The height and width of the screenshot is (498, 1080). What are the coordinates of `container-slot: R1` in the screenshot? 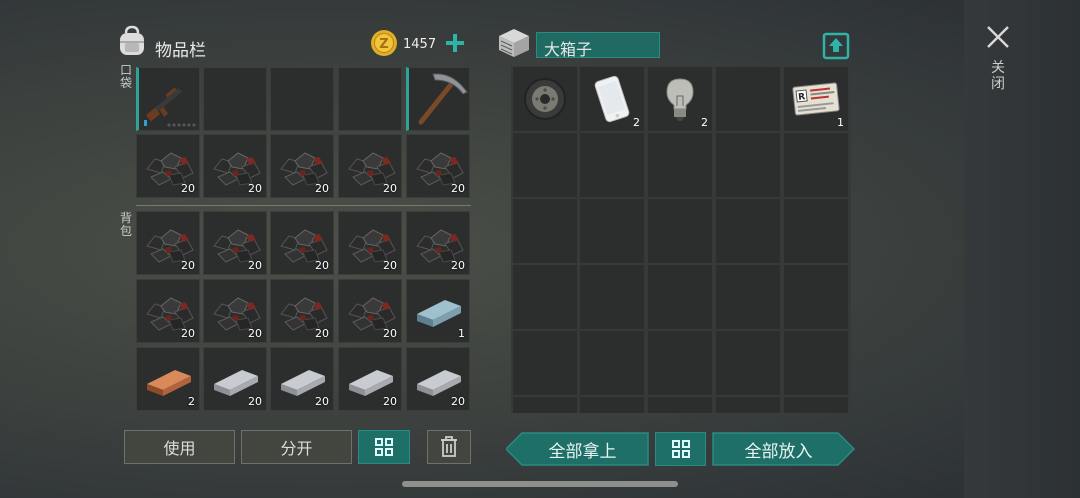 It's located at (816, 99).